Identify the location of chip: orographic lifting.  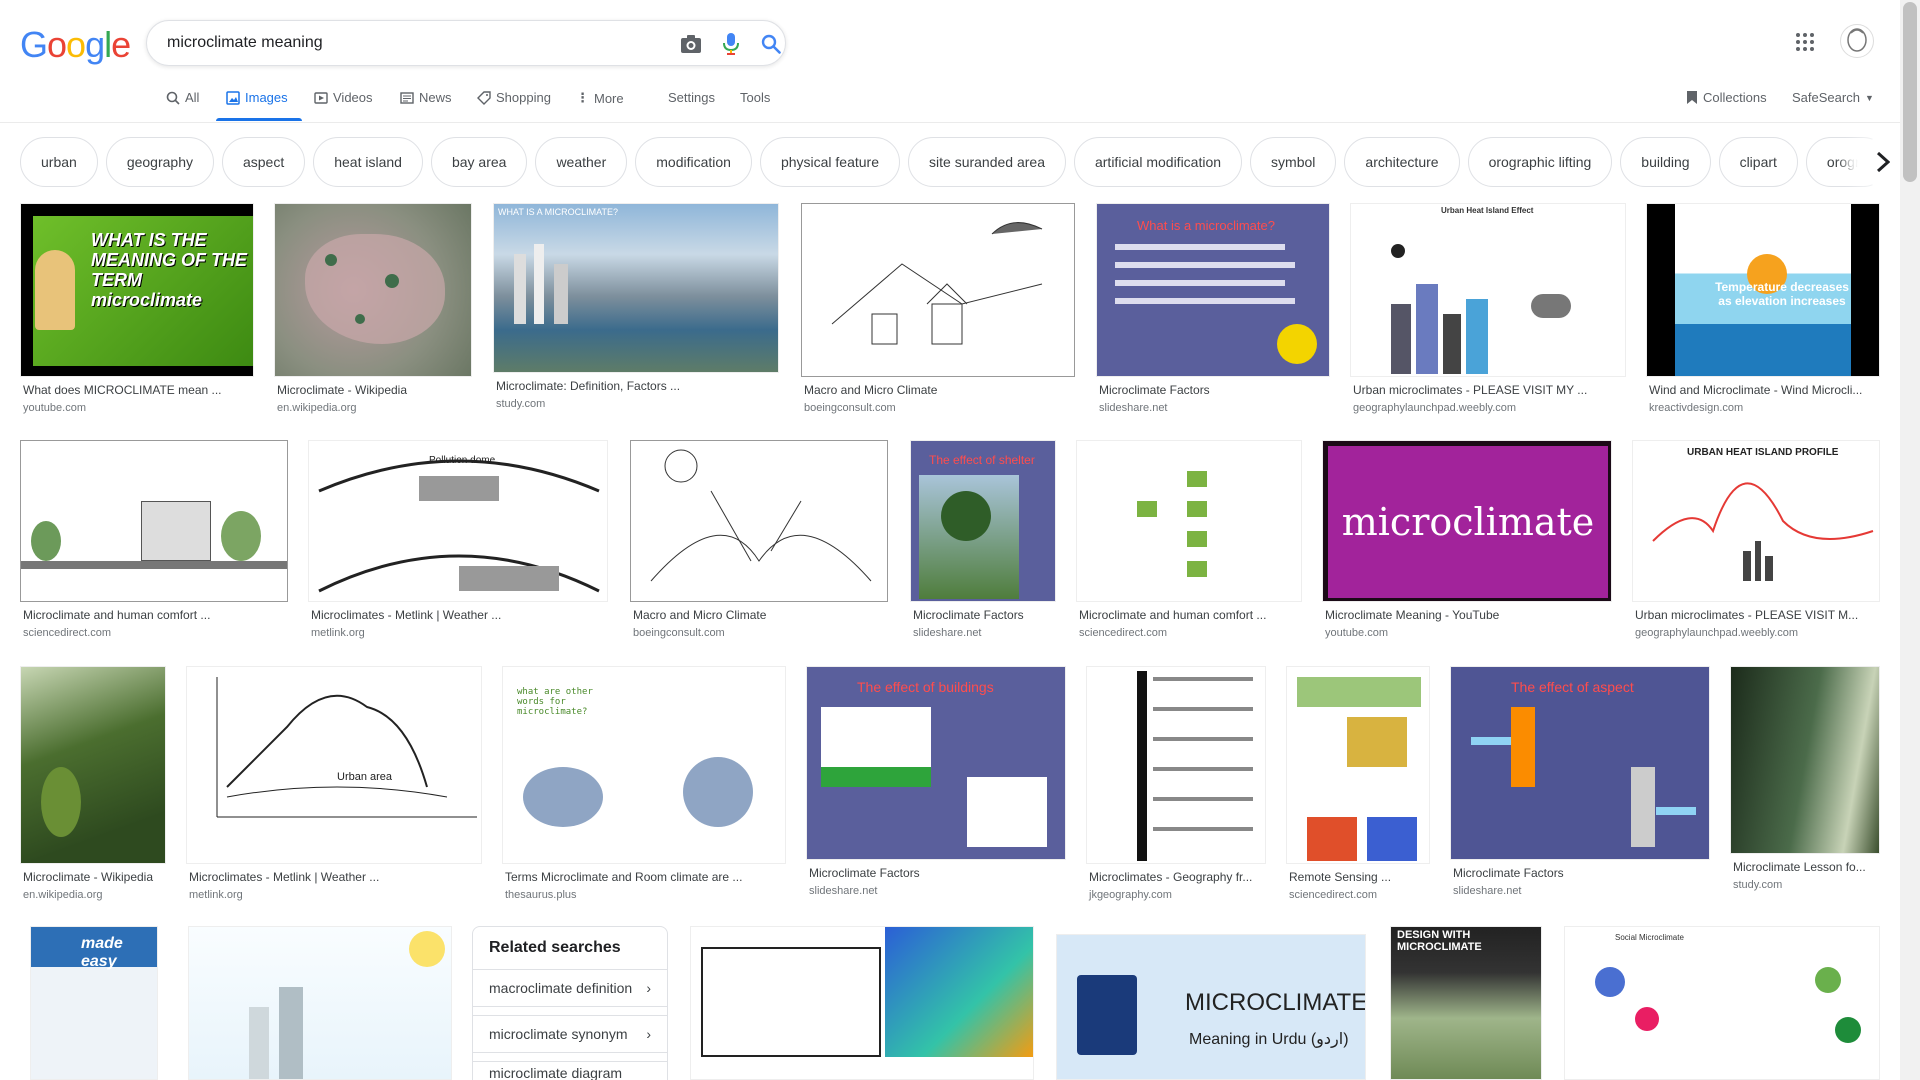
(1540, 162).